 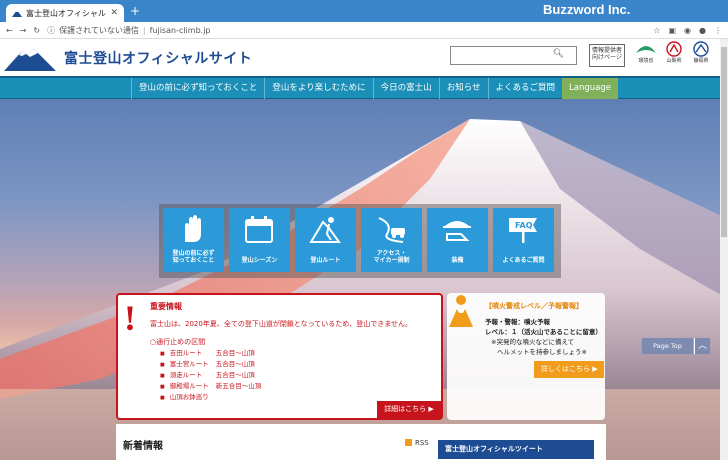 What do you see at coordinates (325, 230) in the screenshot?
I see `route-icon` at bounding box center [325, 230].